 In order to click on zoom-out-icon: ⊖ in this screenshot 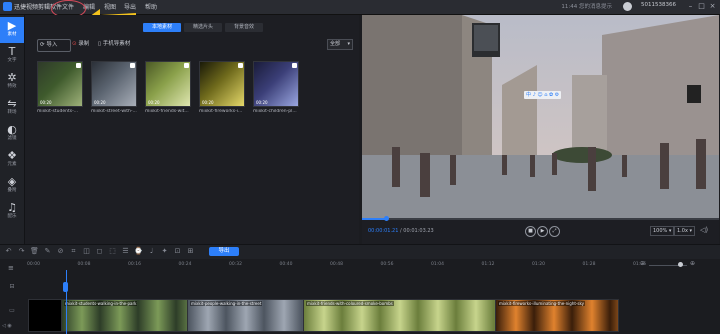, I will do `click(642, 263)`.